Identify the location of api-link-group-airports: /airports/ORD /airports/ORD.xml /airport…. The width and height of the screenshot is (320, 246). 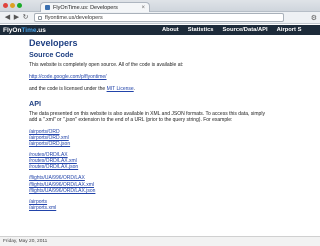
(173, 138).